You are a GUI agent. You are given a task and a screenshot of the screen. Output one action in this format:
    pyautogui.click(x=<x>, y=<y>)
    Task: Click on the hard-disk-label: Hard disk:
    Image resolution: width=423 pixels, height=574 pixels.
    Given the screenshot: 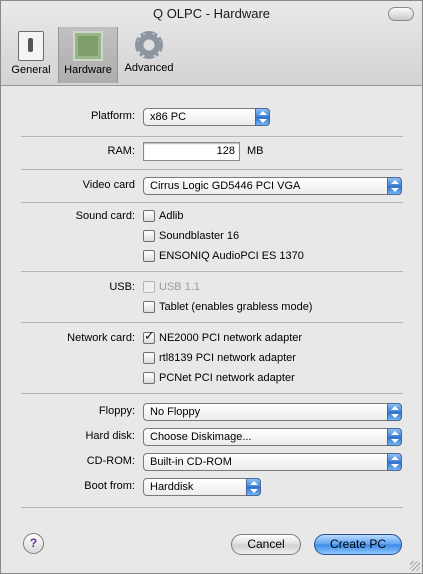 What is the action you would take?
    pyautogui.click(x=110, y=436)
    